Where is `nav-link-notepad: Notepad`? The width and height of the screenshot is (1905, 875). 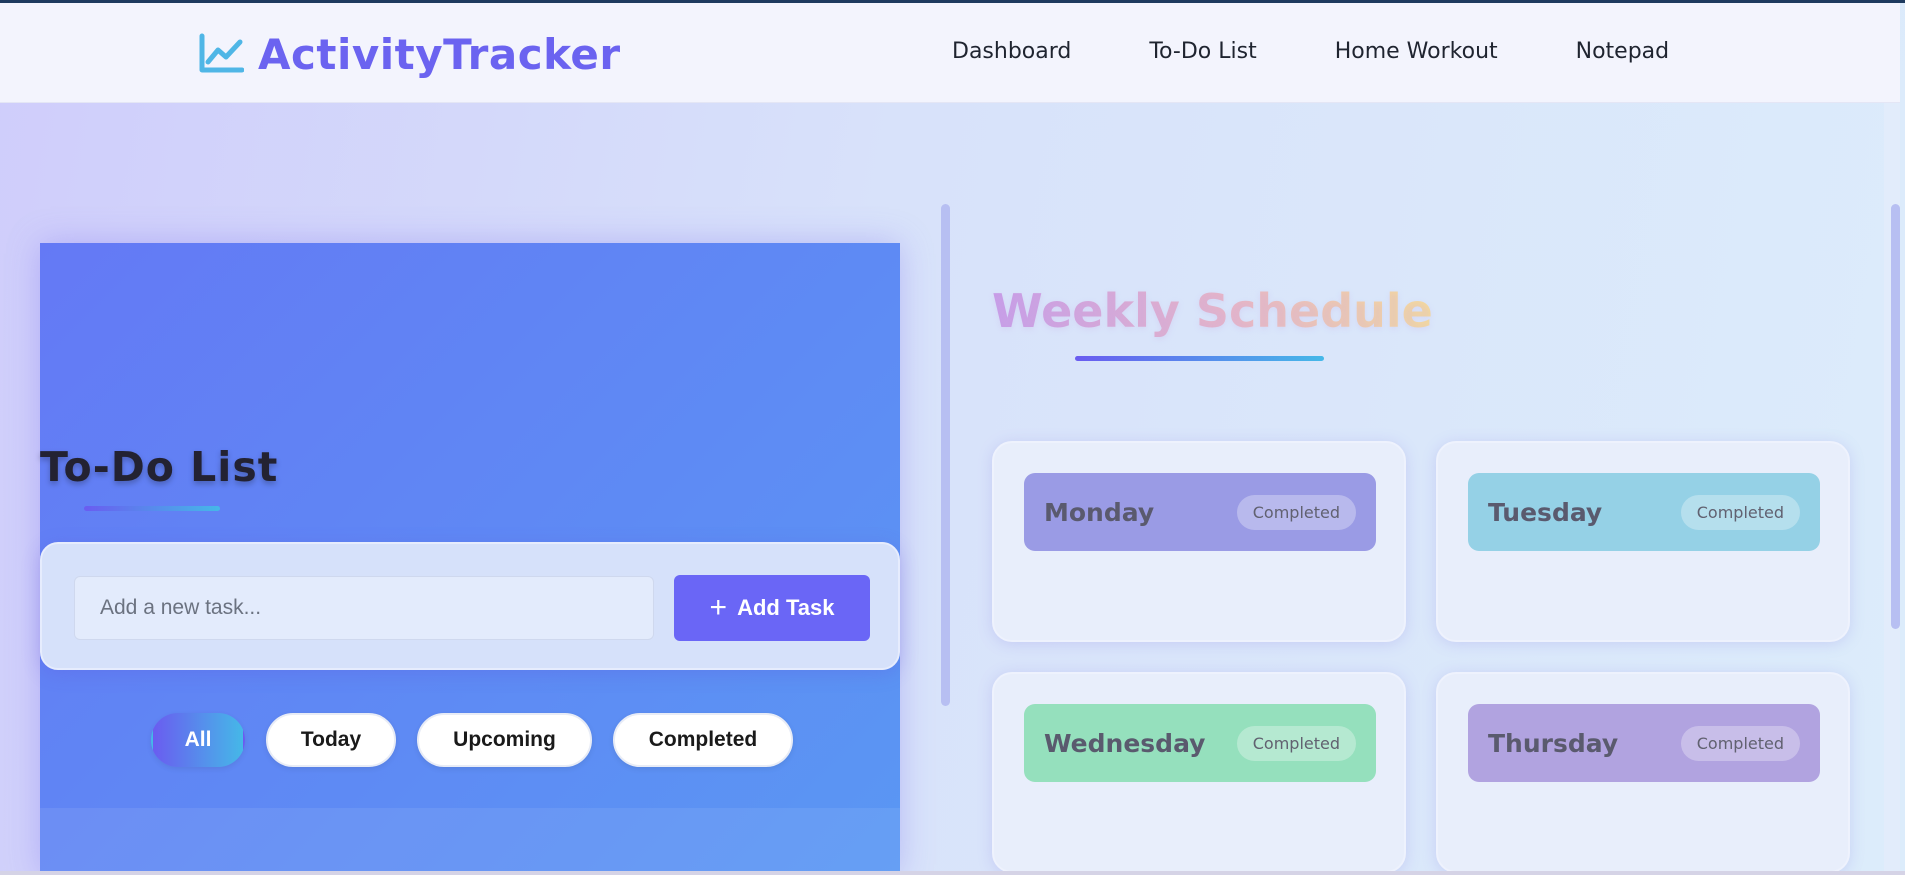 nav-link-notepad: Notepad is located at coordinates (1623, 51).